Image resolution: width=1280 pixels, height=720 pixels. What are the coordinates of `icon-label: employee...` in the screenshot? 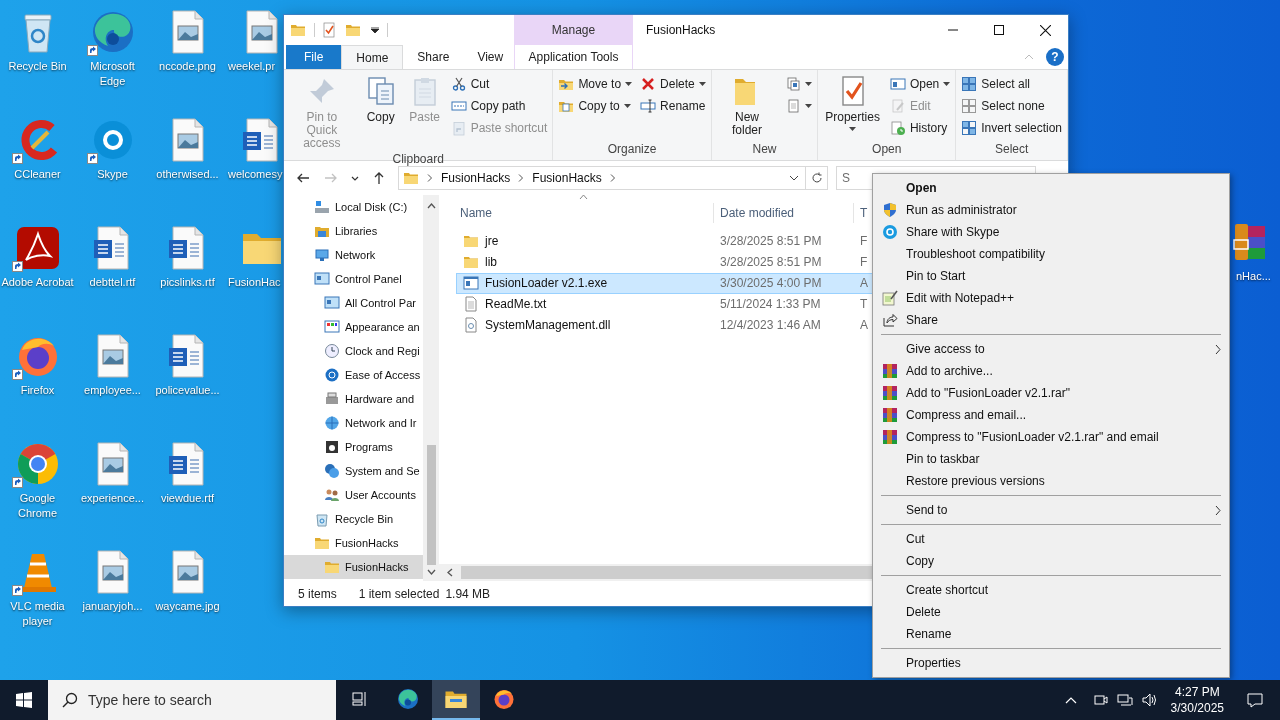 It's located at (112, 390).